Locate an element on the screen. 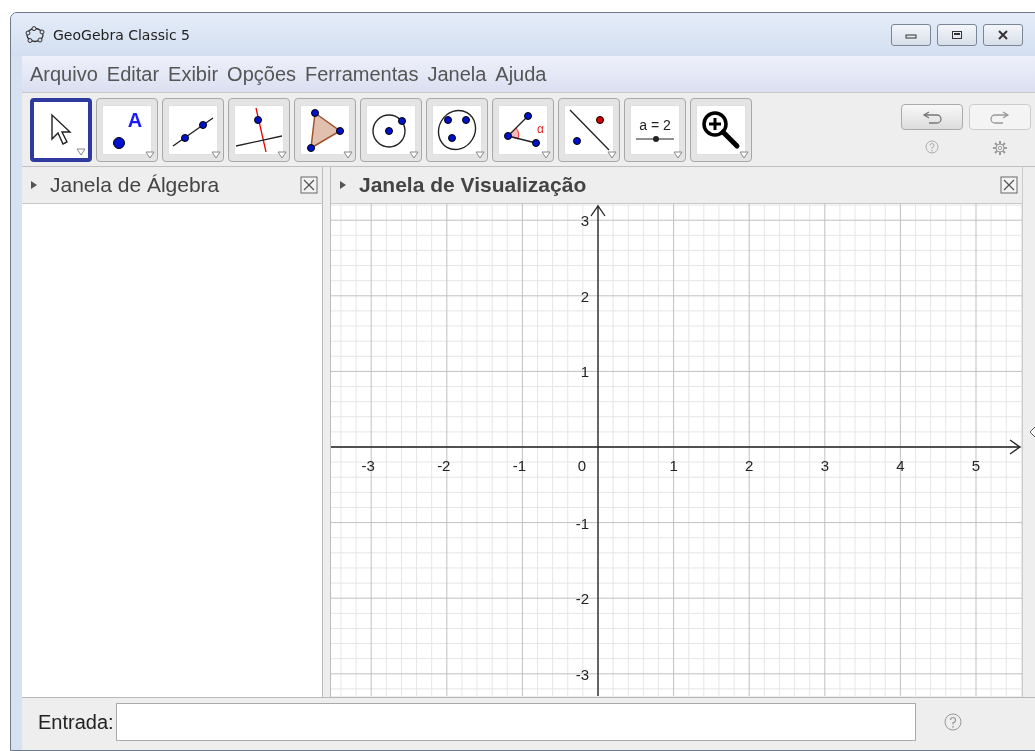 The image size is (1035, 751). triangle-icon is located at coordinates (325, 129).